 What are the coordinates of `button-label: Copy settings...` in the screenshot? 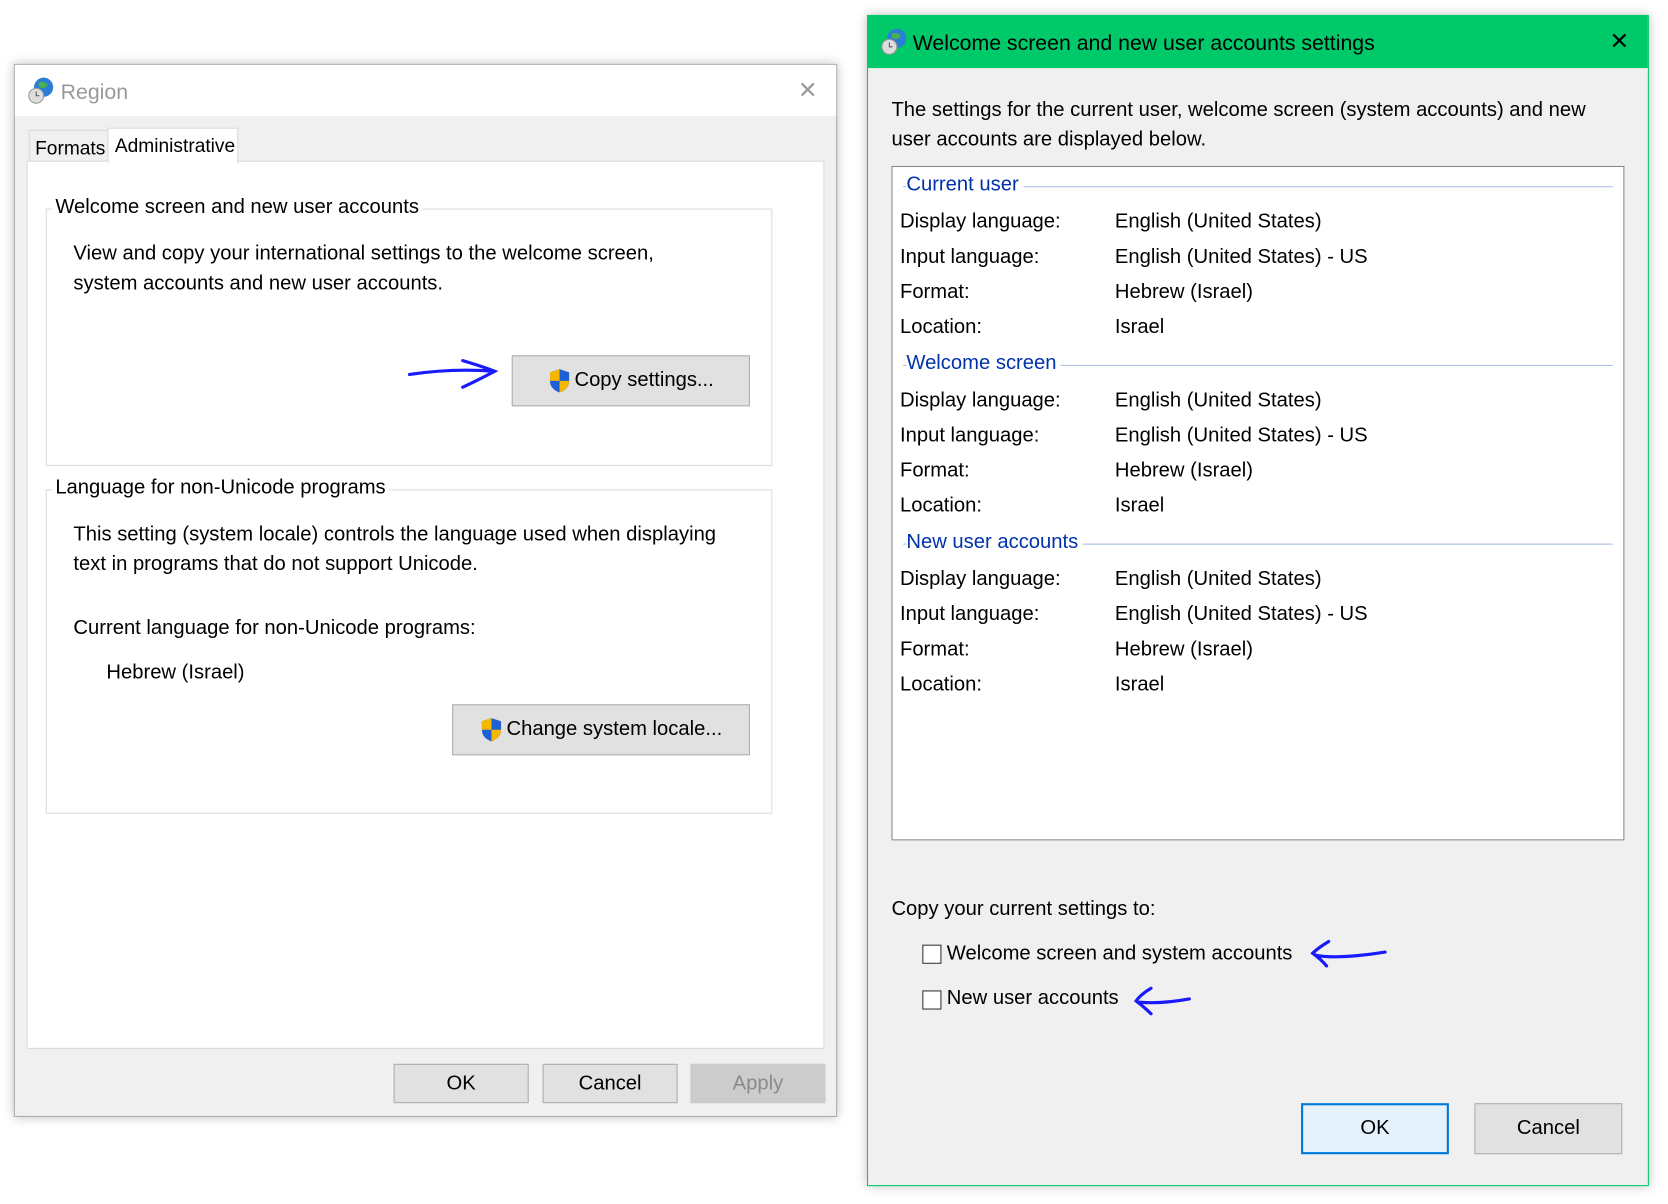 It's located at (644, 380).